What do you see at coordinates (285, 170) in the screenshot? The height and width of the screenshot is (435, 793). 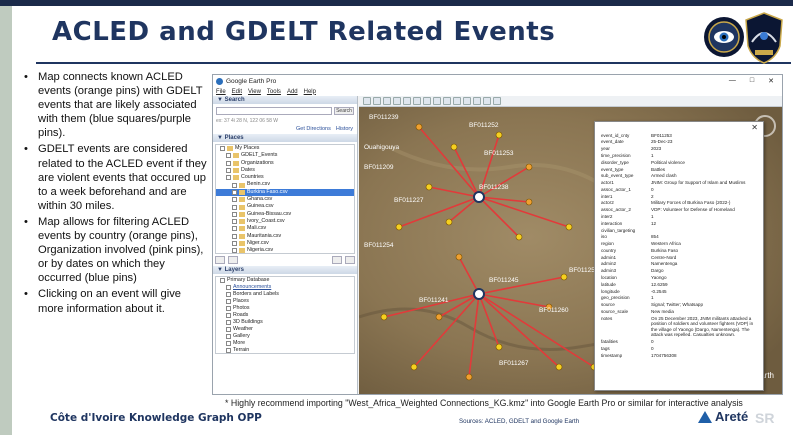 I see `places-tree-item: Dates` at bounding box center [285, 170].